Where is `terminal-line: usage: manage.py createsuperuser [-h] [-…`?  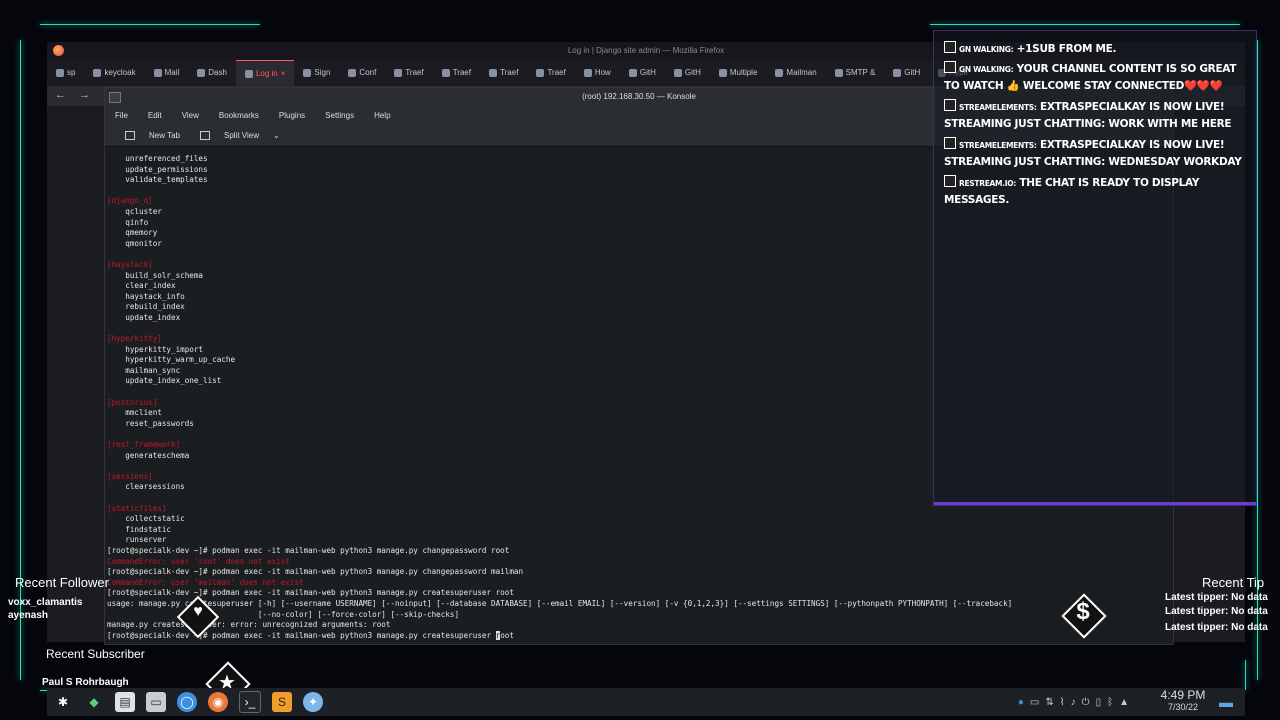 terminal-line: usage: manage.py createsuperuser [-h] [-… is located at coordinates (638, 604).